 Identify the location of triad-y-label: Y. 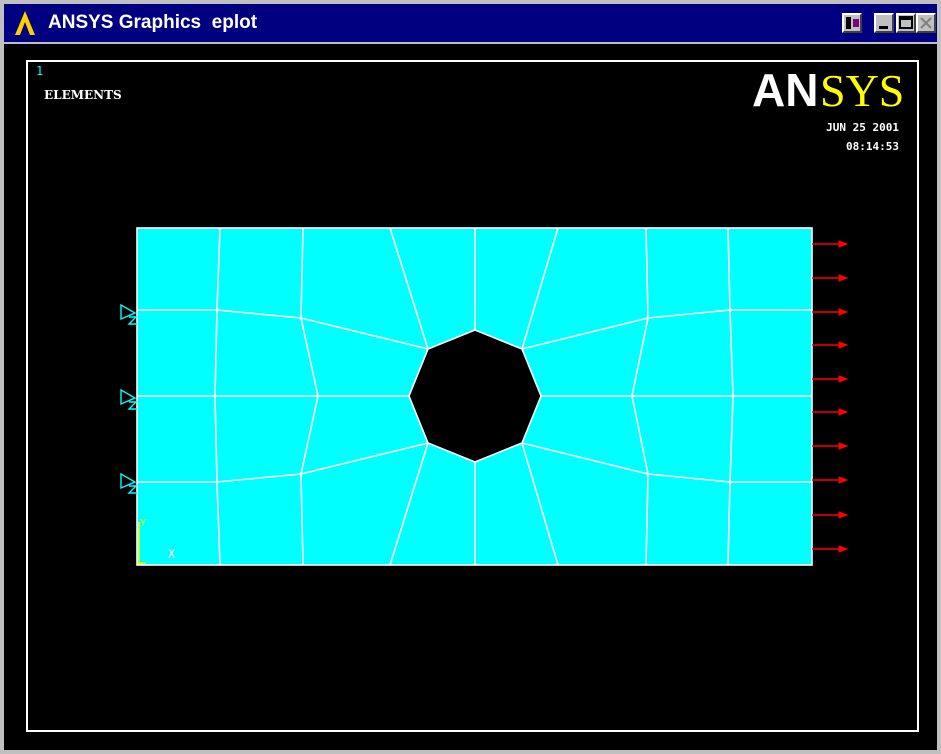
(143, 523).